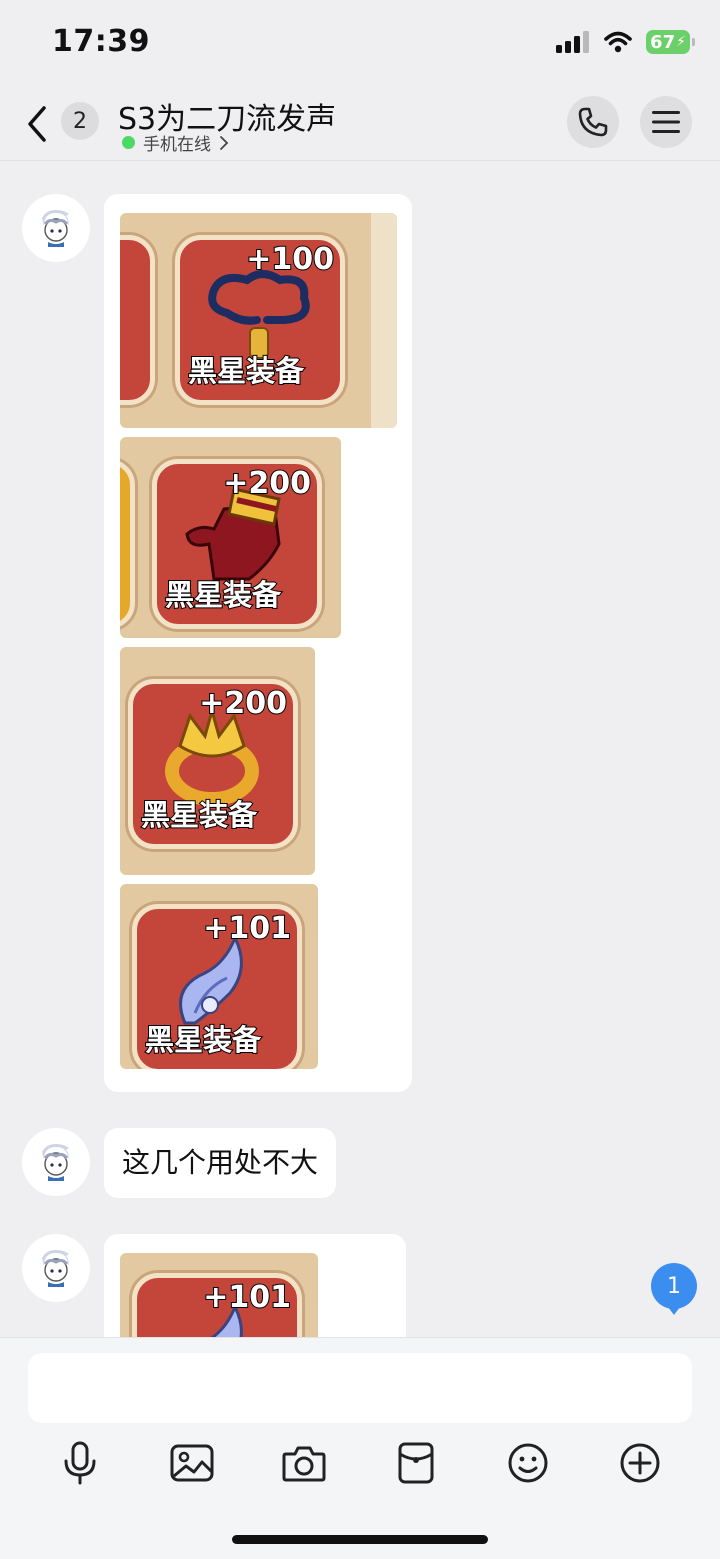 This screenshot has width=720, height=1559. What do you see at coordinates (384, 320) in the screenshot?
I see `tile-edge` at bounding box center [384, 320].